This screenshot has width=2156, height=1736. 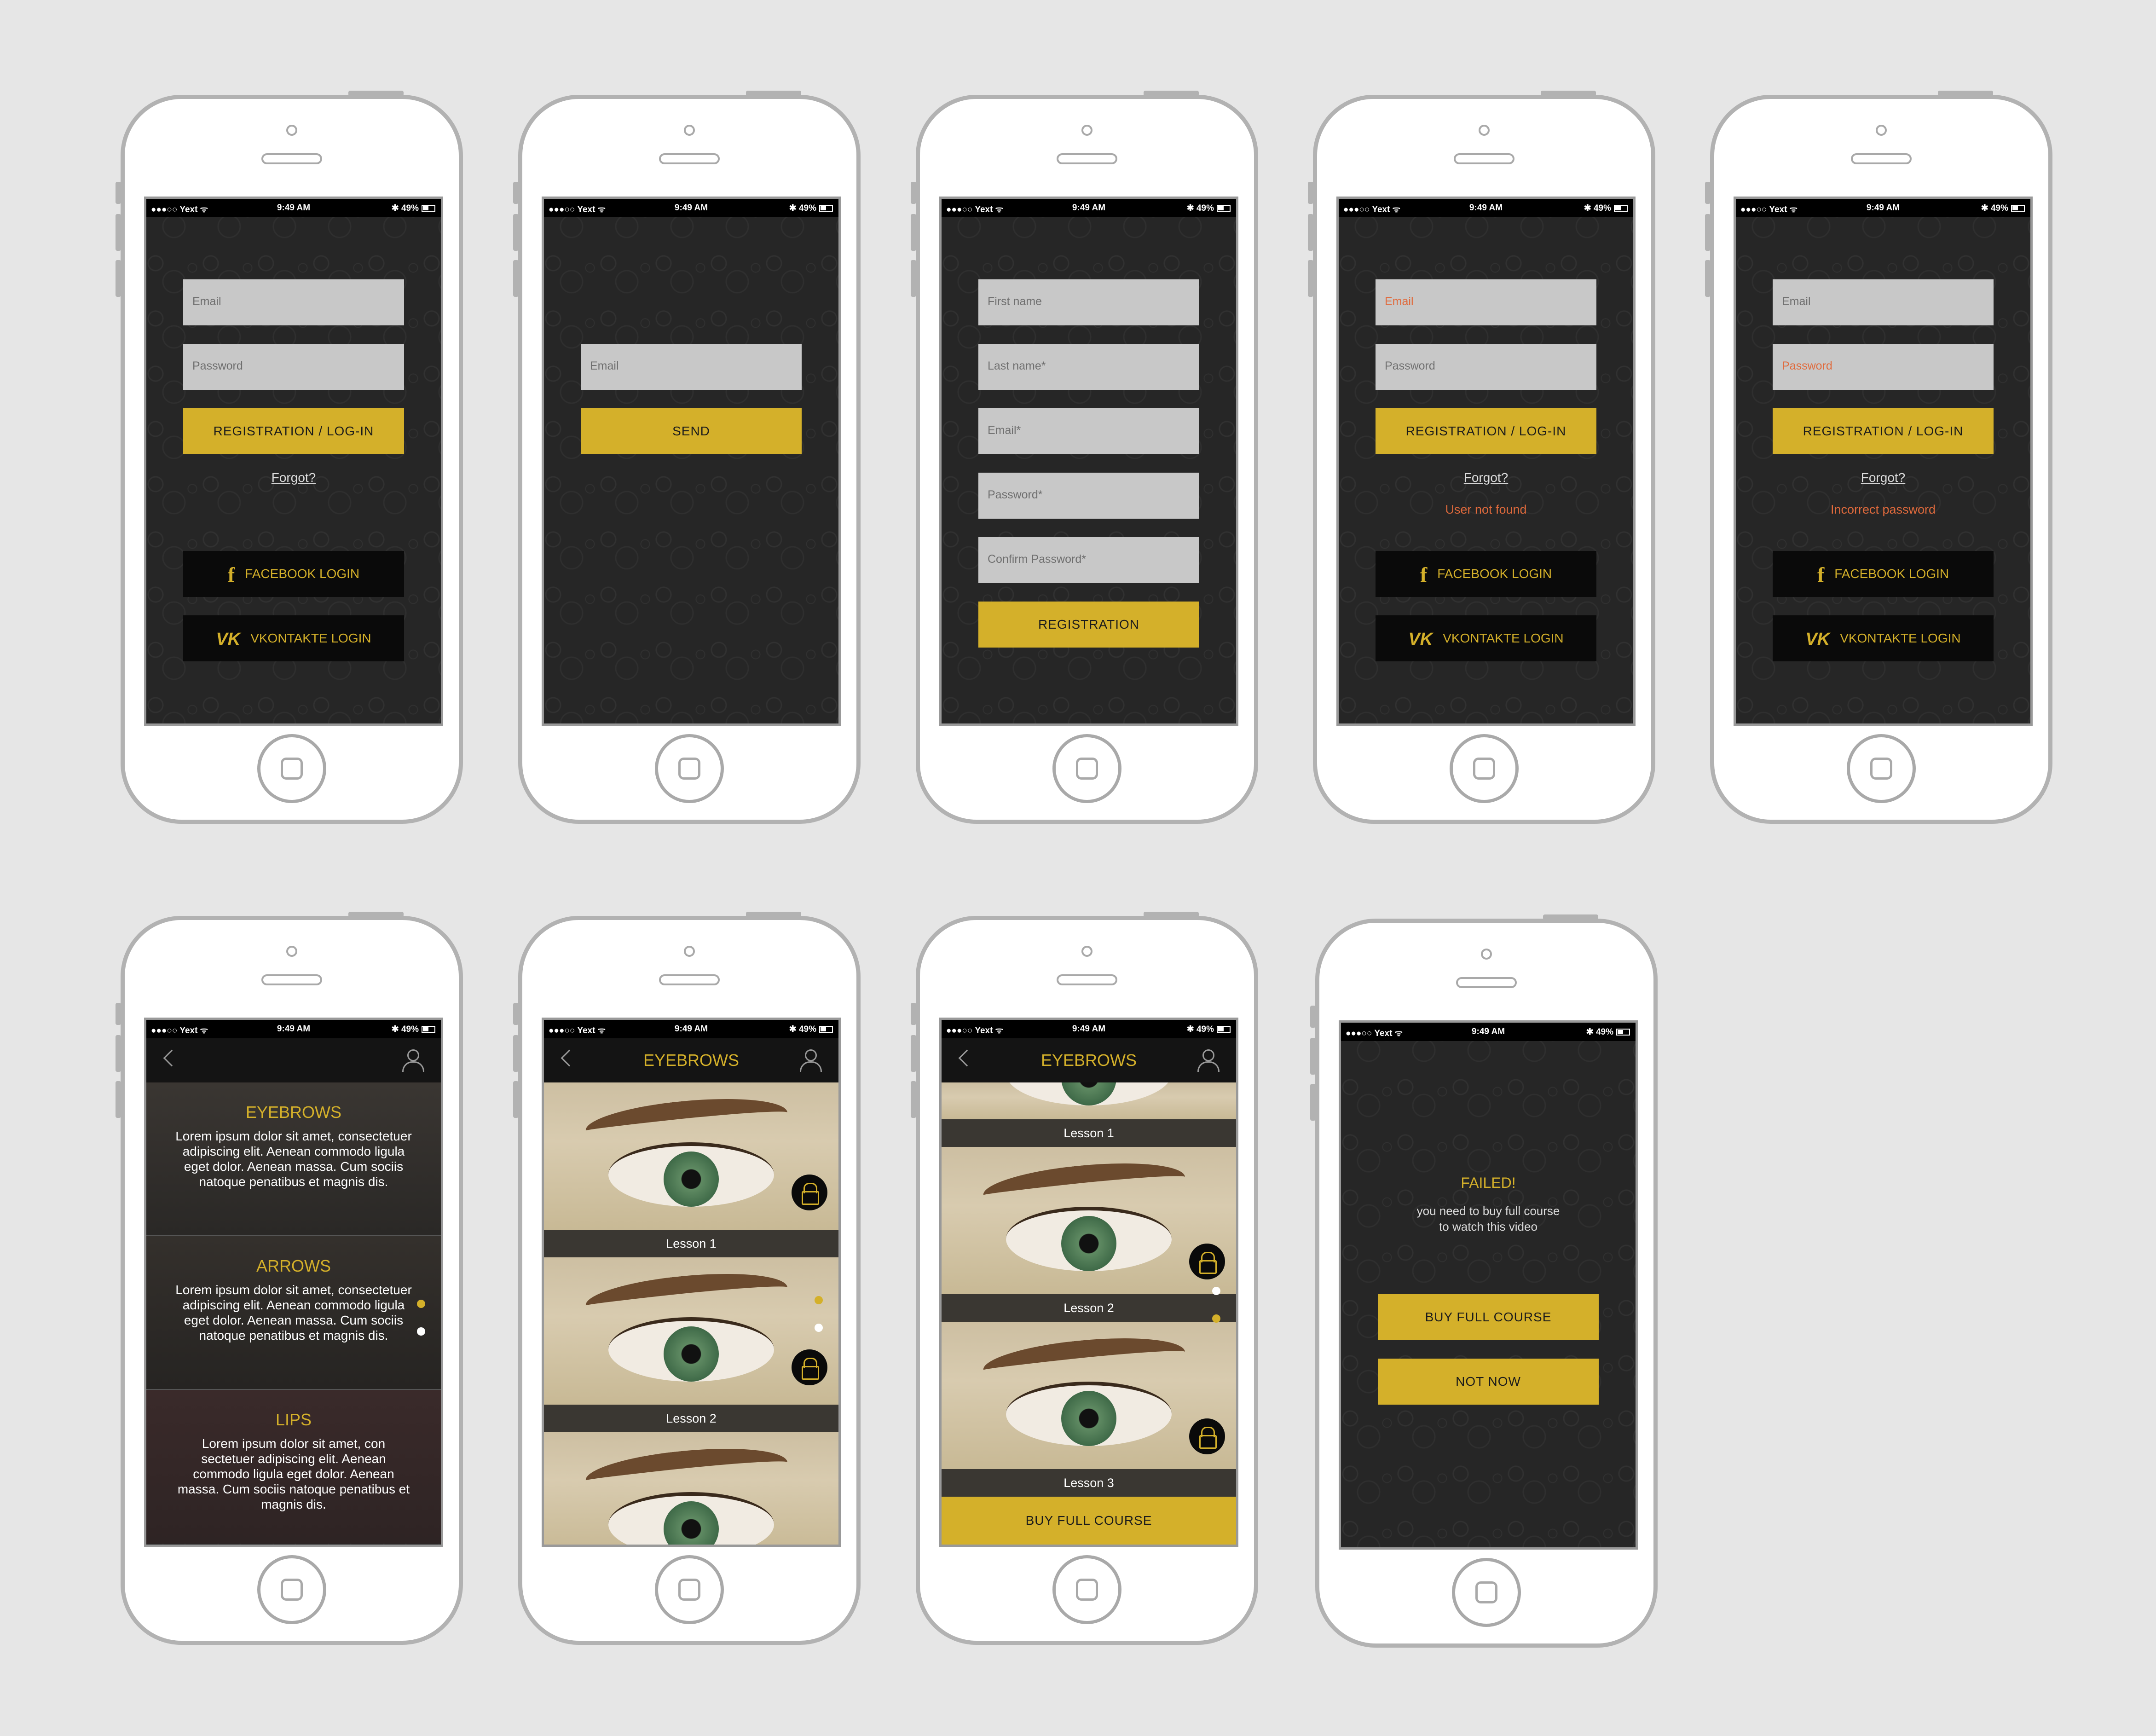 I want to click on last-name-input: Last name*, so click(x=1088, y=367).